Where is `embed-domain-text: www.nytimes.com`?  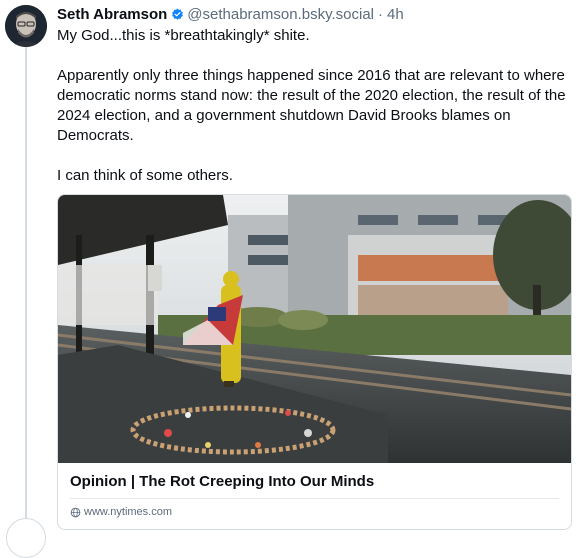
embed-domain-text: www.nytimes.com is located at coordinates (128, 512).